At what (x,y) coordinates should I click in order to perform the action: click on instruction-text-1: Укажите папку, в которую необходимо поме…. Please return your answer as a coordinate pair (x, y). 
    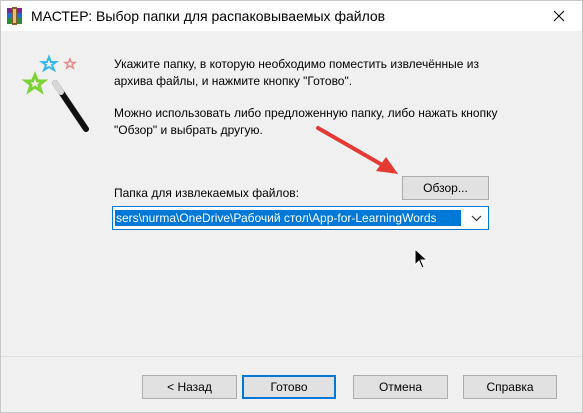
    Looking at the image, I should click on (296, 72).